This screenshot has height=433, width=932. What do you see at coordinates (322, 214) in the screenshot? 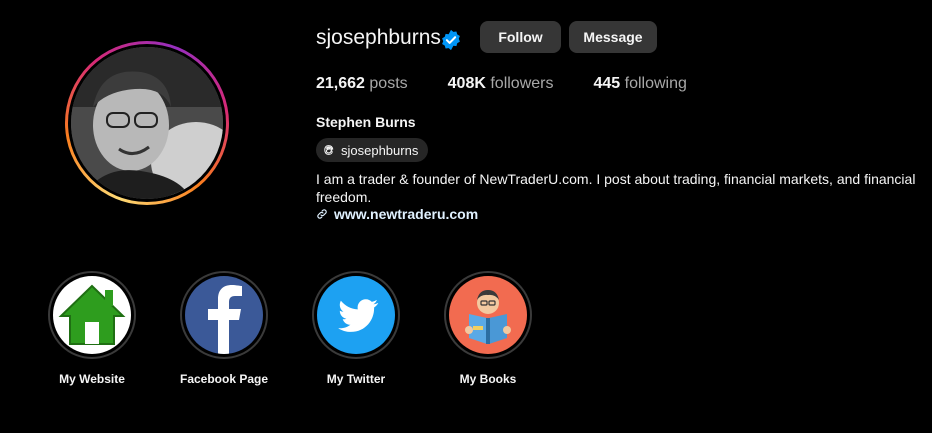
I see `link-icon` at bounding box center [322, 214].